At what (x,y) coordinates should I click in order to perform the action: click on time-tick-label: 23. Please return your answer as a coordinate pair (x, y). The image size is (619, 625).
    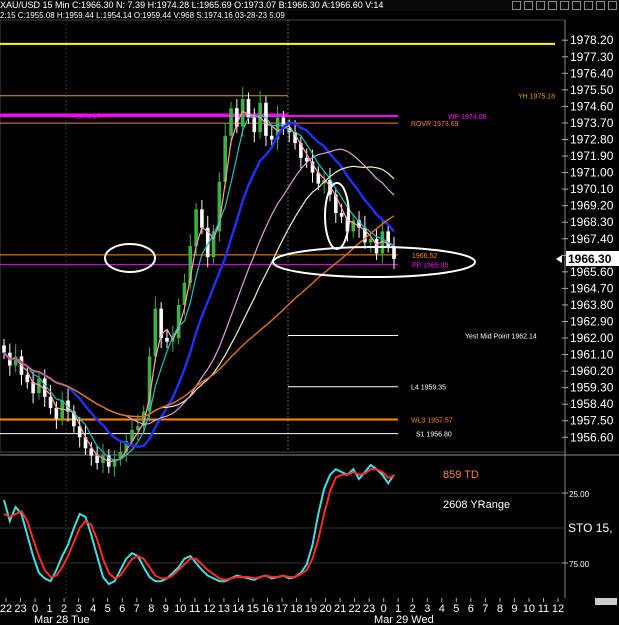
    Looking at the image, I should click on (20, 609).